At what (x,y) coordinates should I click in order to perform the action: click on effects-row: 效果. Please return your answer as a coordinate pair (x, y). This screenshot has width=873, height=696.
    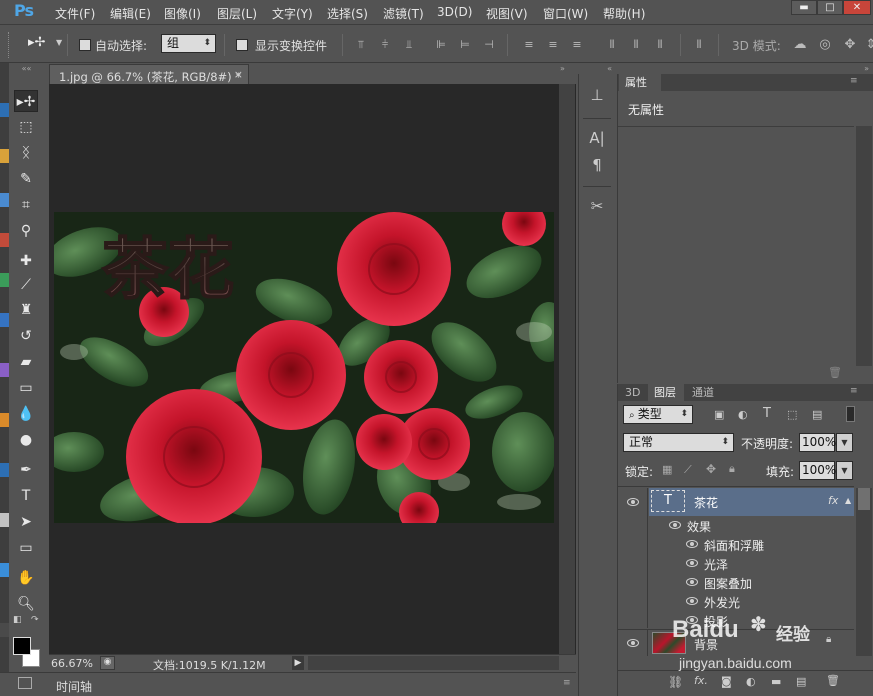
    Looking at the image, I should click on (761, 525).